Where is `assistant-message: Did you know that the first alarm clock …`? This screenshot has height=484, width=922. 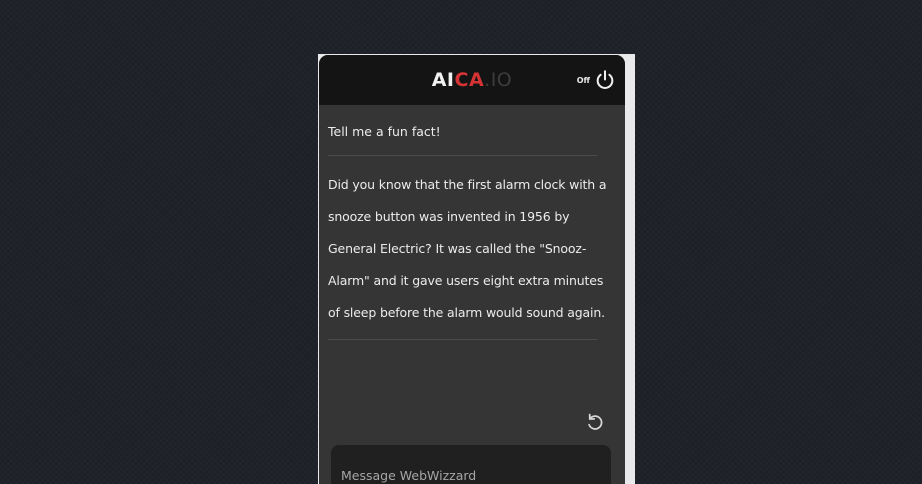
assistant-message: Did you know that the first alarm clock … is located at coordinates (467, 248).